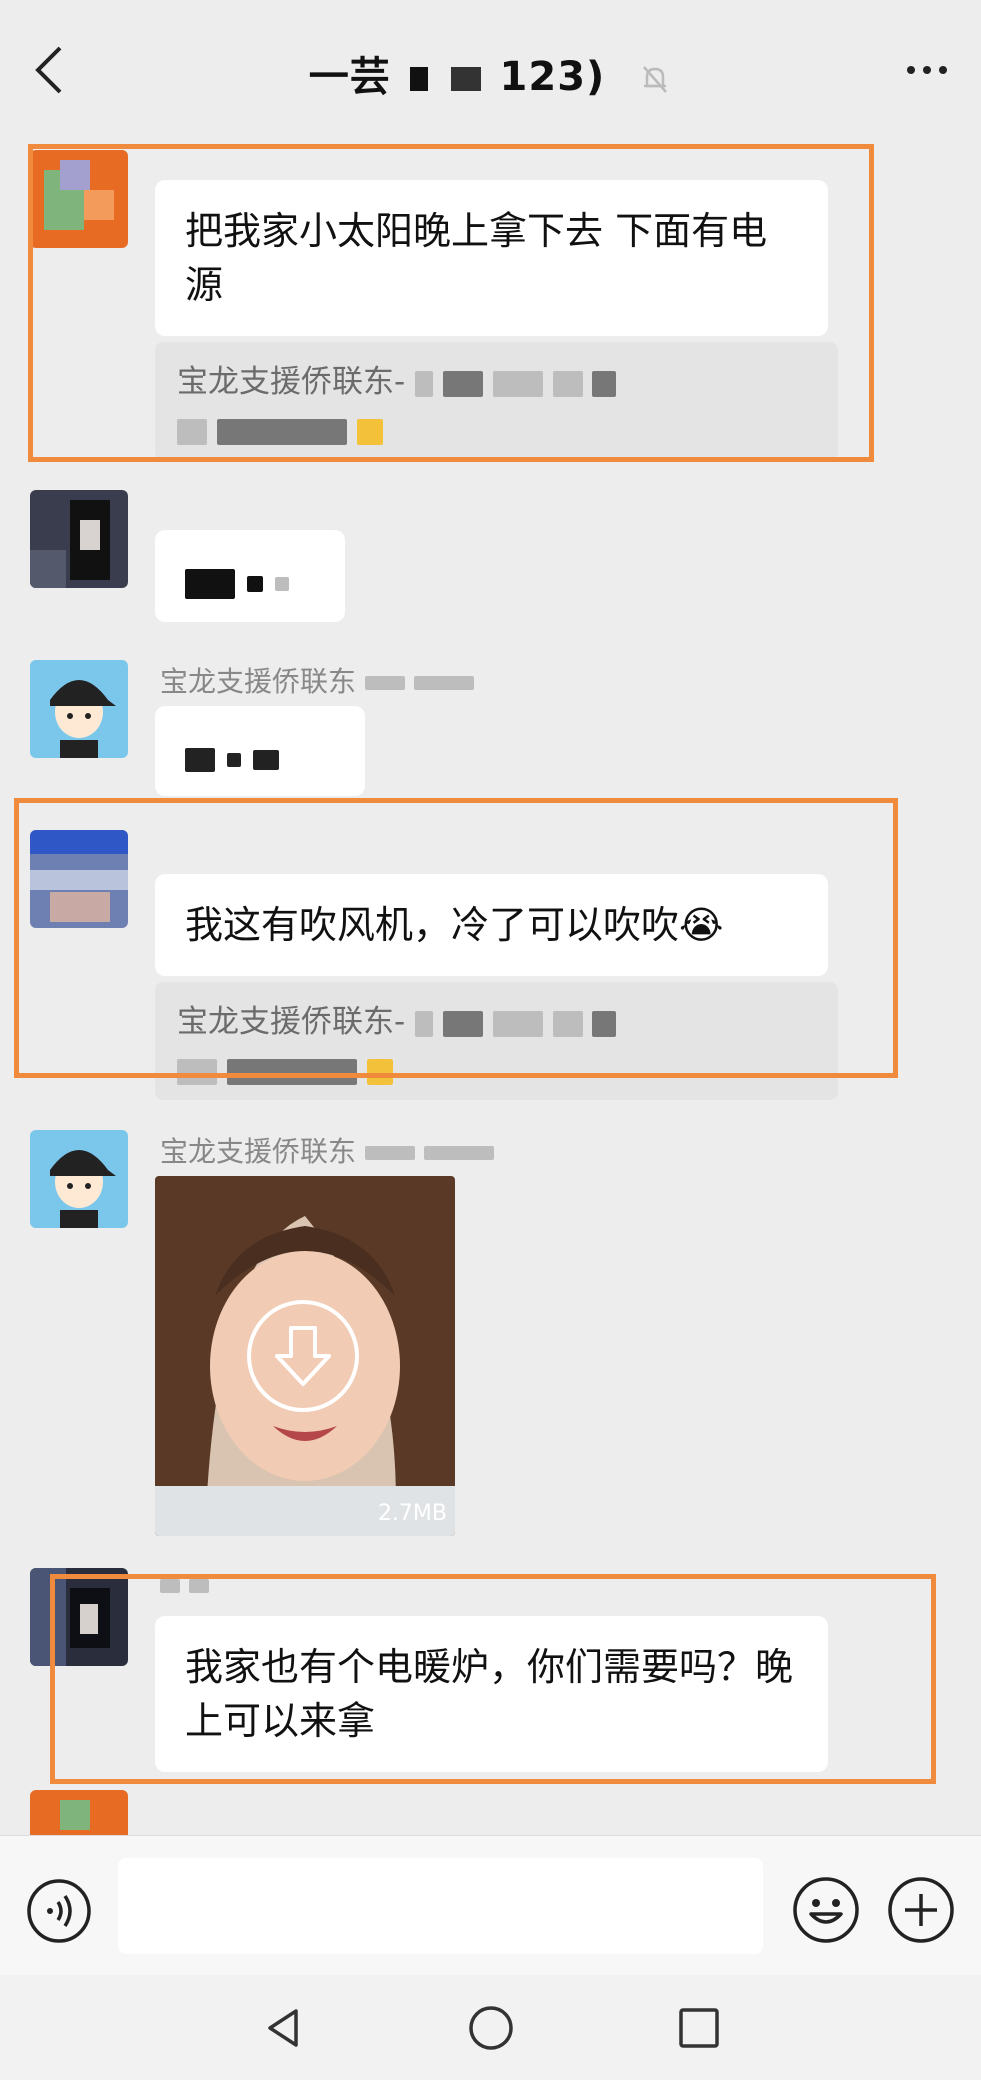  I want to click on message-text: 把我家小太阳晚上拿下去 下面有电源, so click(476, 258).